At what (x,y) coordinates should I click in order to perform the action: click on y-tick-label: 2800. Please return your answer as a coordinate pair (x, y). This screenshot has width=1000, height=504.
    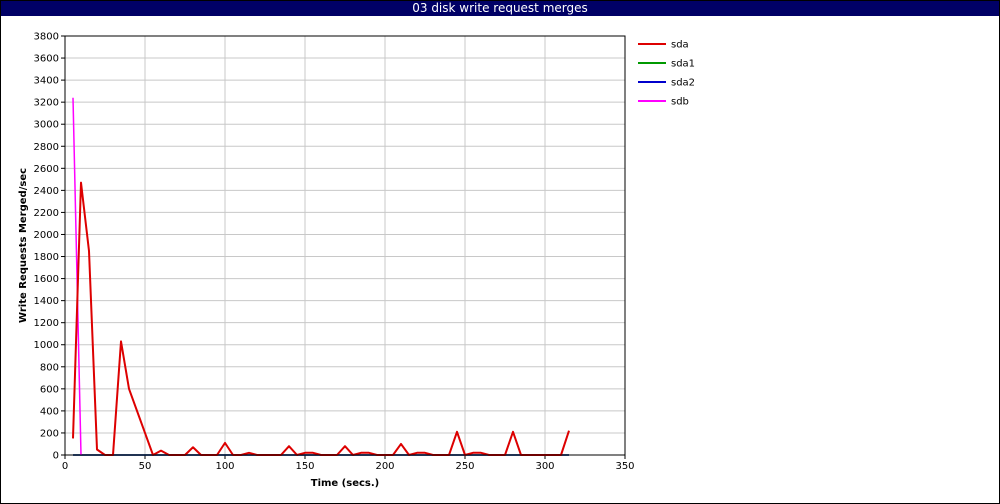
    Looking at the image, I should click on (46, 147).